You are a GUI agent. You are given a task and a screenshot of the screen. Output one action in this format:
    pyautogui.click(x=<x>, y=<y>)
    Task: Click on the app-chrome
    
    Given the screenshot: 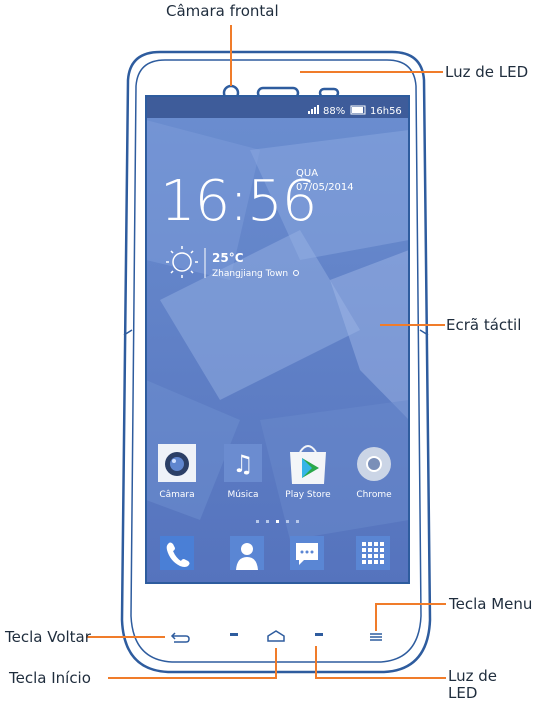 What is the action you would take?
    pyautogui.click(x=374, y=464)
    